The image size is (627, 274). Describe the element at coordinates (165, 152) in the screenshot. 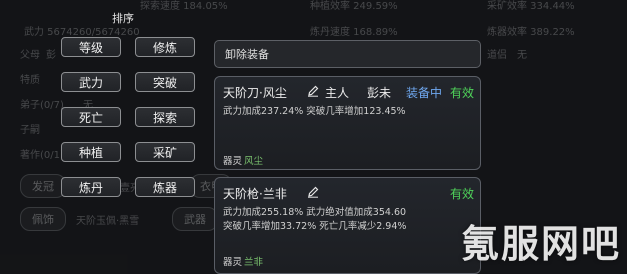

I see `sort-mine-button: 采矿` at that location.